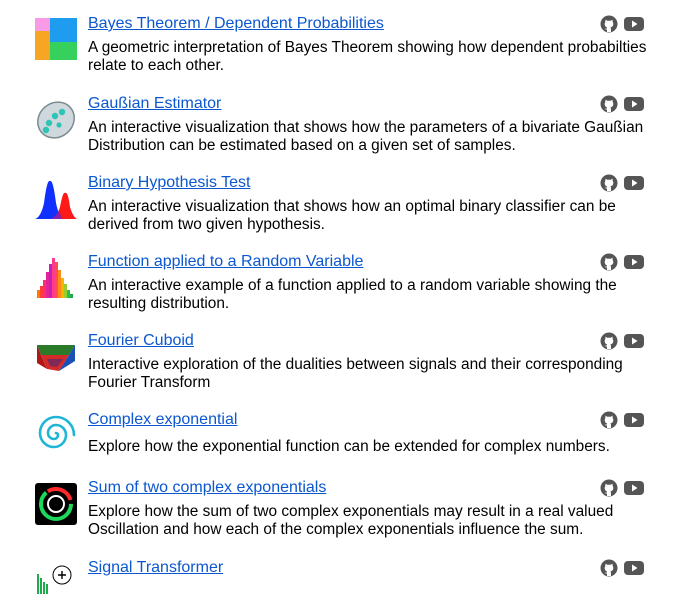 The height and width of the screenshot is (606, 694). I want to click on histogram-icon, so click(56, 277).